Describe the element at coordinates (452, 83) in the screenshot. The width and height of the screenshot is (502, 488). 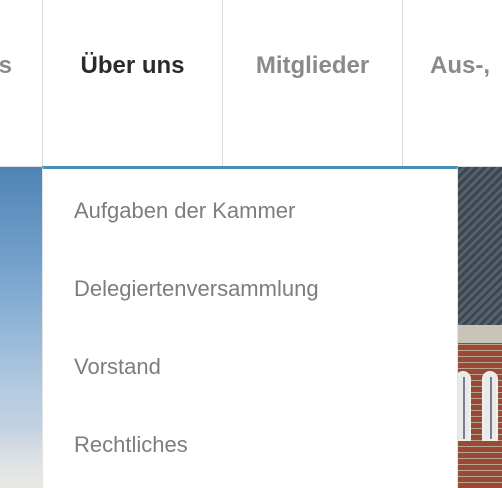
I see `nav-item-ausbildung: Aus-,` at that location.